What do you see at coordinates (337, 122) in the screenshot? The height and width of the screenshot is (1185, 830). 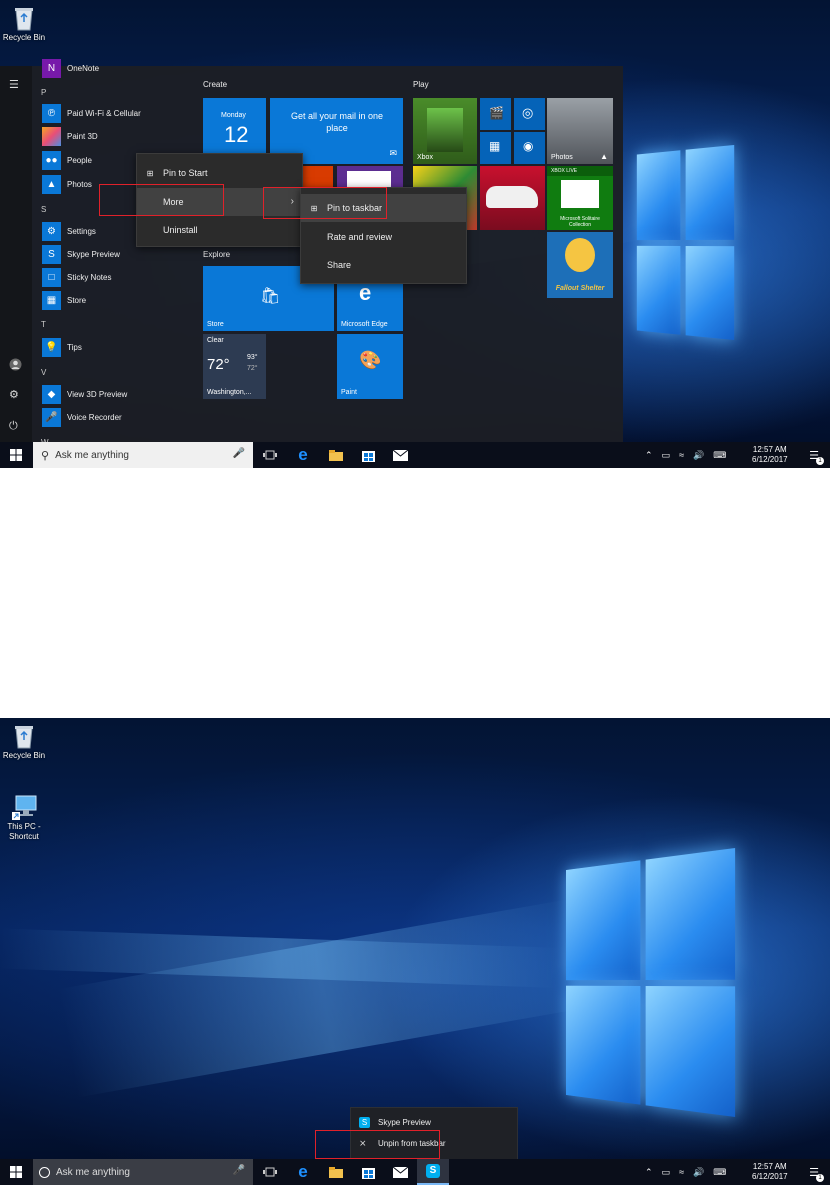 I see `mail-tile-text: Get all your mail in one place` at bounding box center [337, 122].